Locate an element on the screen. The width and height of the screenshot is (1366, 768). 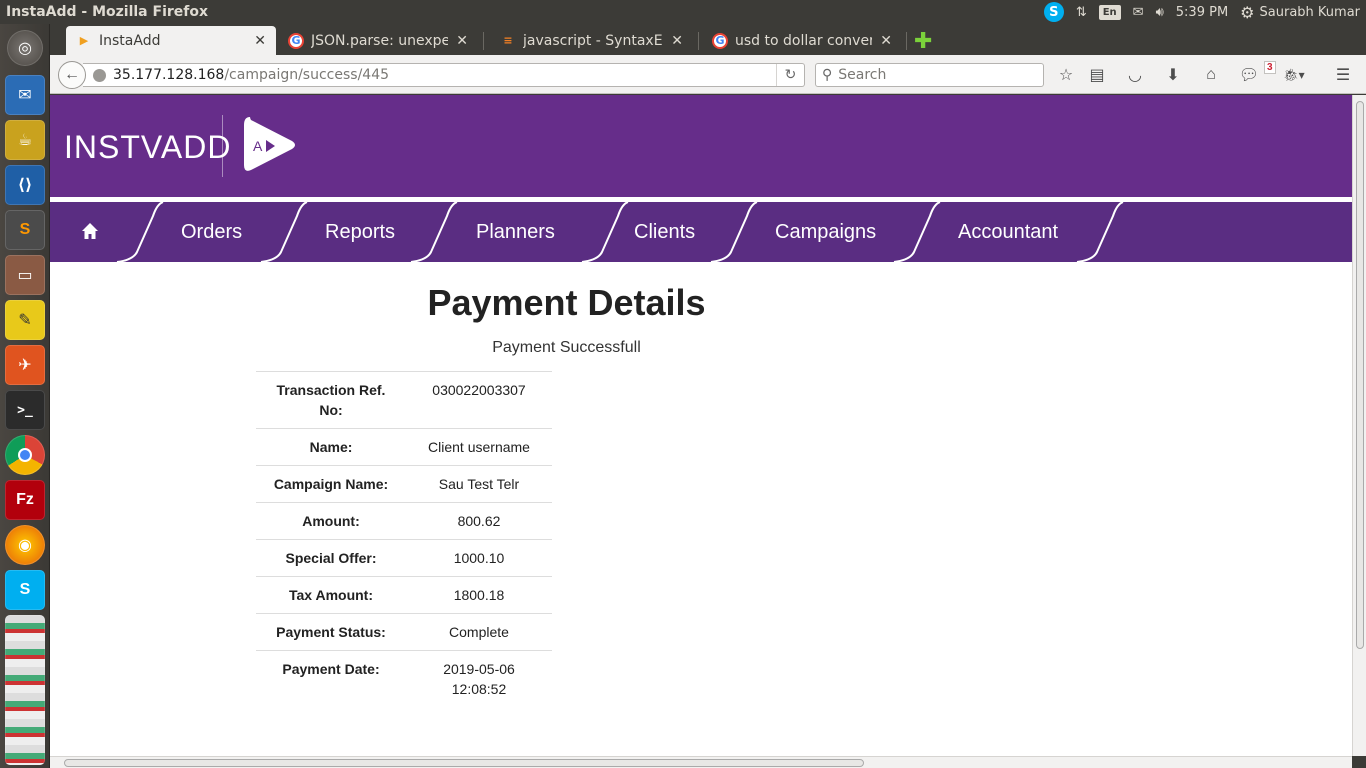
row-value: 1000.10 is located at coordinates (479, 558).